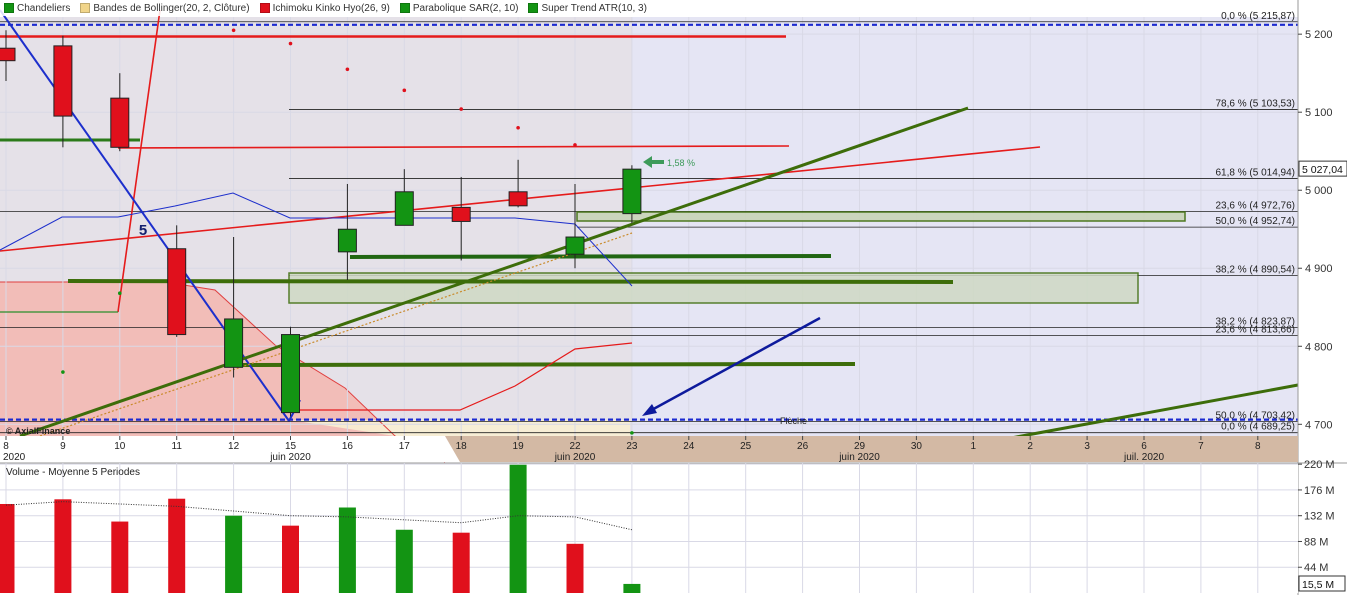 The image size is (1347, 600). I want to click on volume-last-label: 15,5 M, so click(1318, 585).